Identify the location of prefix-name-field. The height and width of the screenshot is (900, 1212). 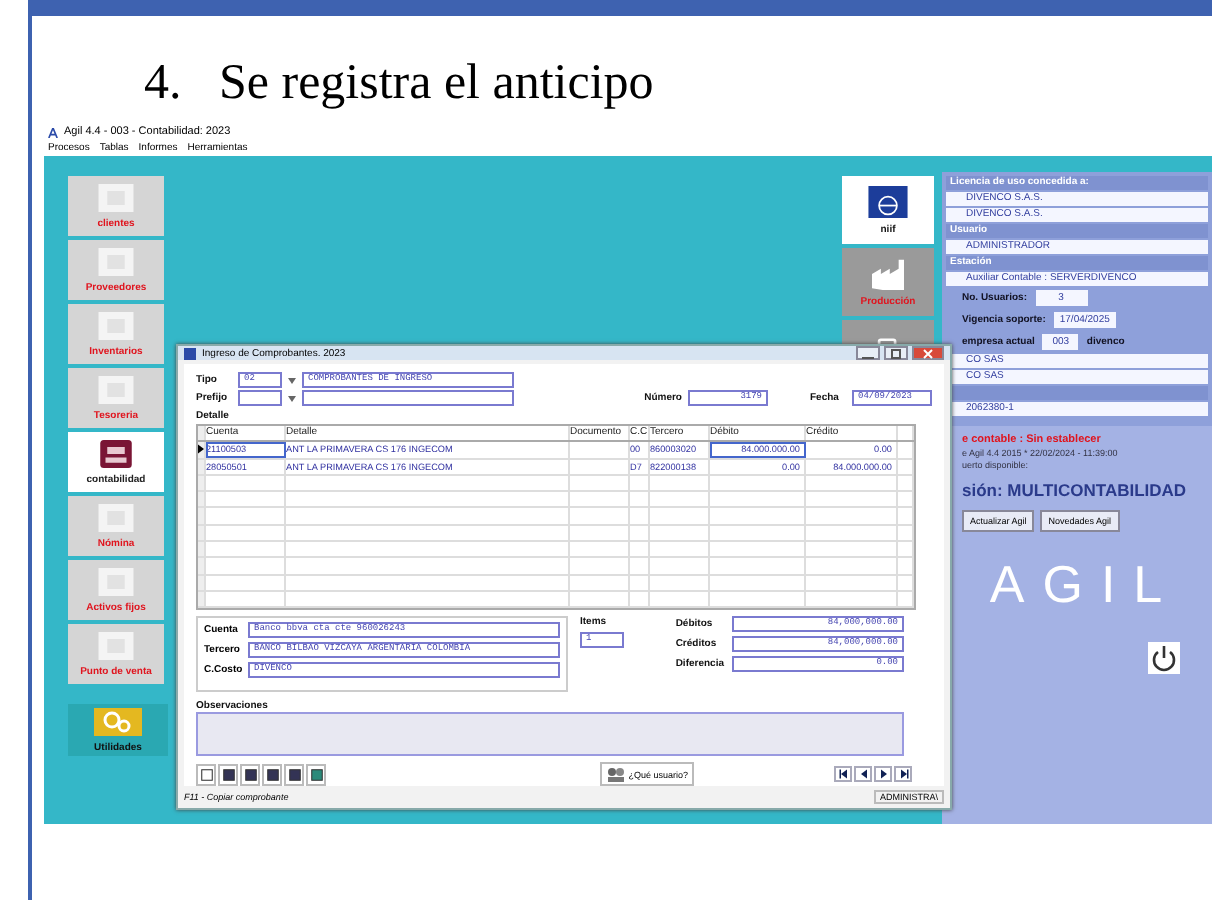
(408, 398).